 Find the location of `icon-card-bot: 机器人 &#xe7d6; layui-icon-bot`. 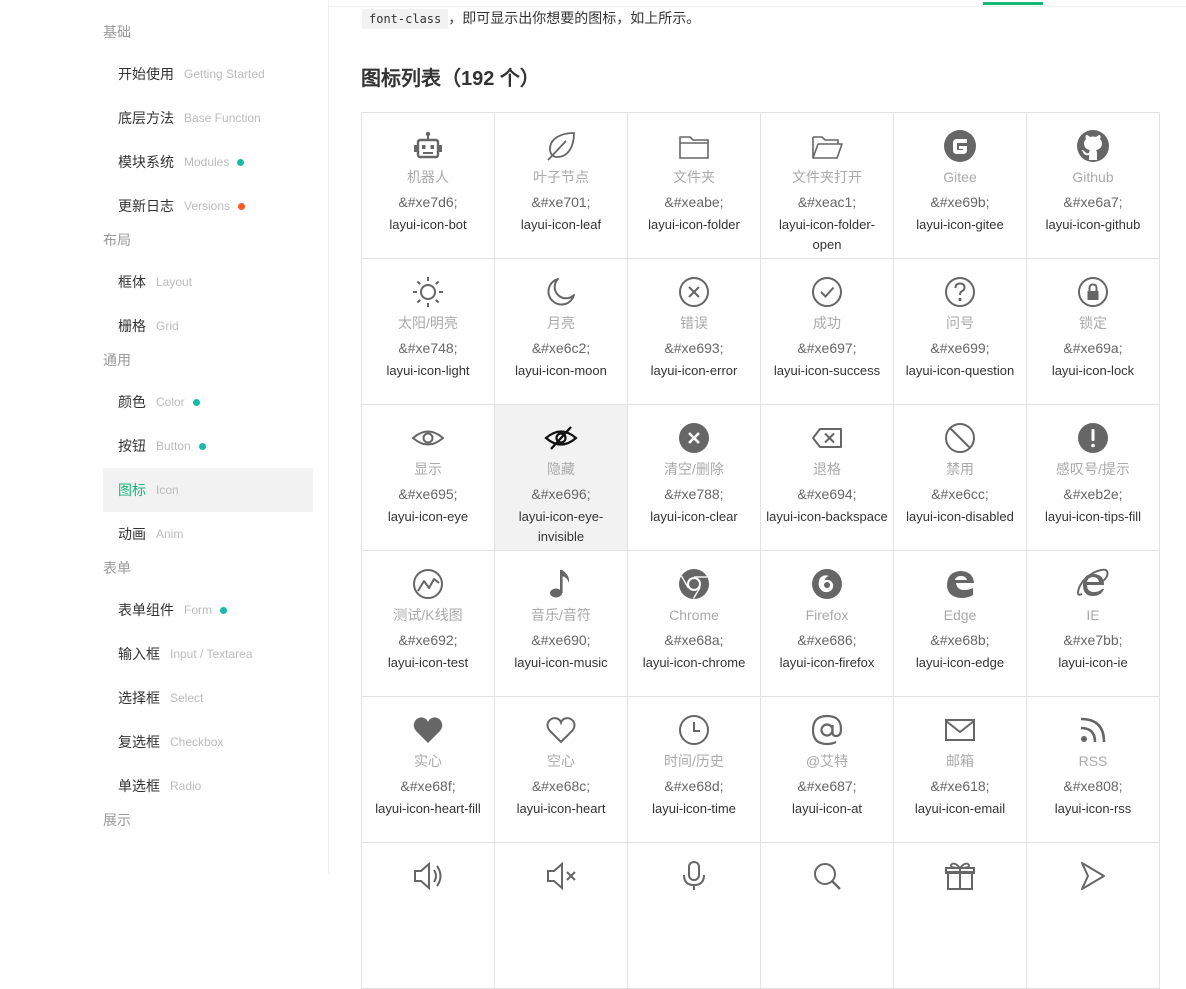

icon-card-bot: 机器人 &#xe7d6; layui-icon-bot is located at coordinates (428, 186).